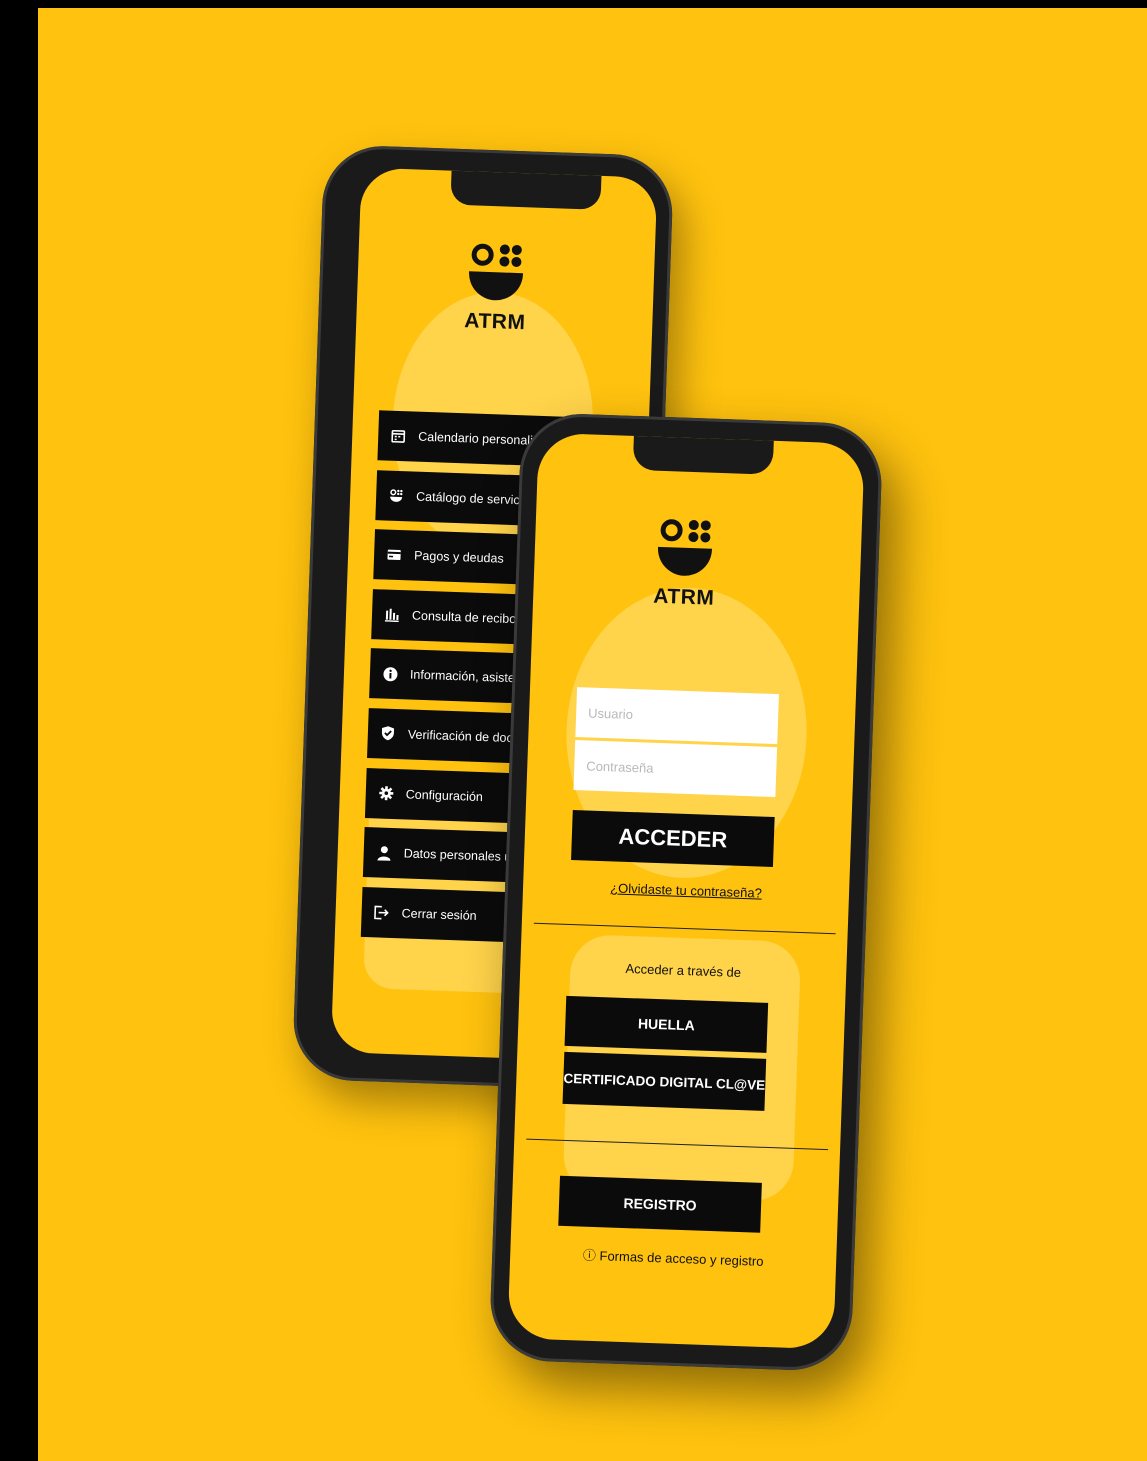 This screenshot has width=1147, height=1461. Describe the element at coordinates (660, 1204) in the screenshot. I see `register-button: REGISTRO` at that location.